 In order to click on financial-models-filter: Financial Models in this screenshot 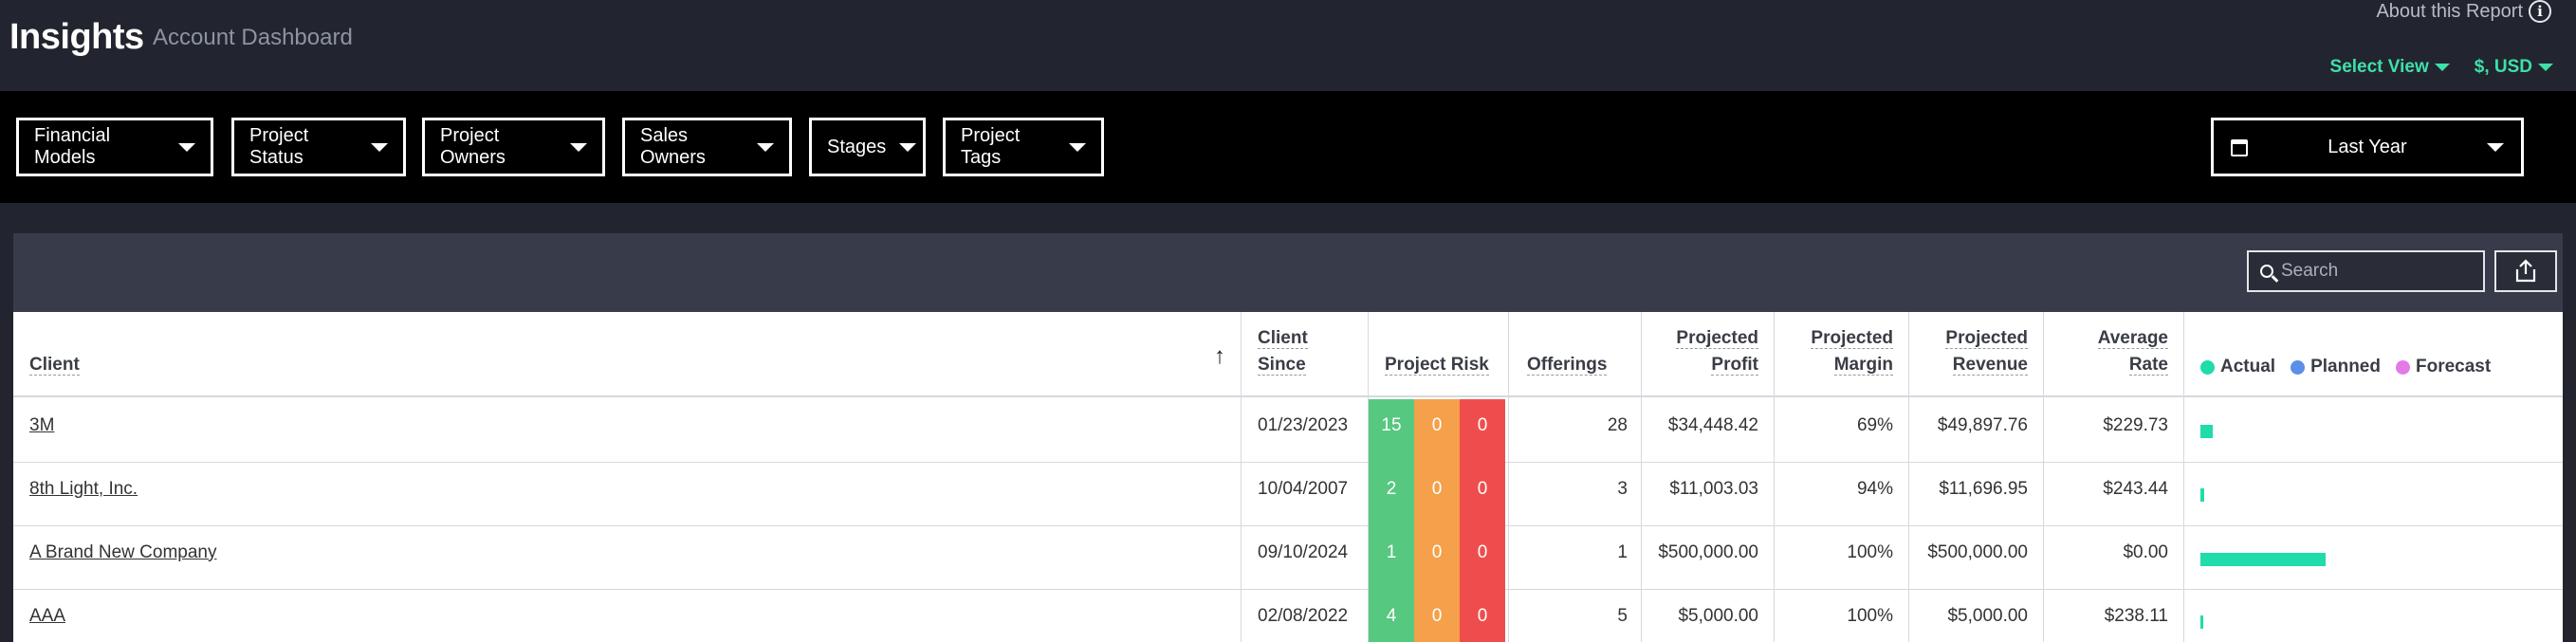, I will do `click(114, 147)`.